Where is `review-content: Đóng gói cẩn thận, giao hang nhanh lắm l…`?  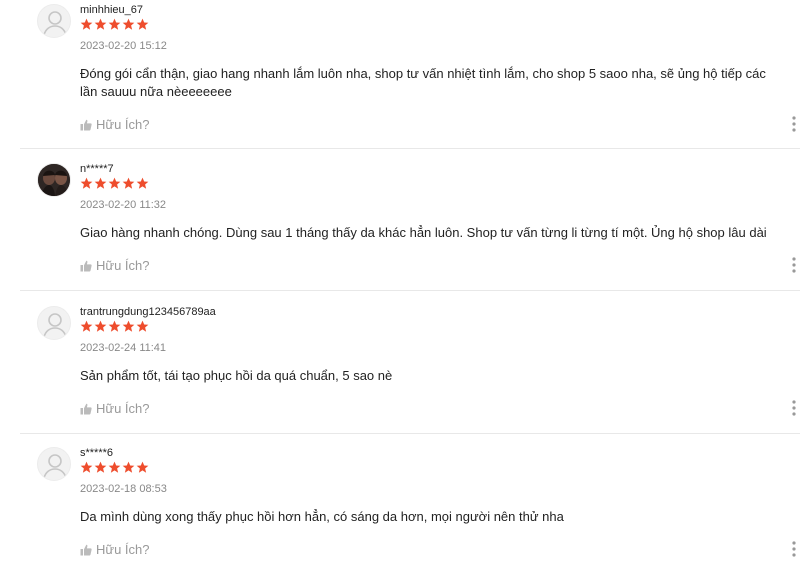
review-content: Đóng gói cẩn thận, giao hang nhanh lắm l… is located at coordinates (423, 82).